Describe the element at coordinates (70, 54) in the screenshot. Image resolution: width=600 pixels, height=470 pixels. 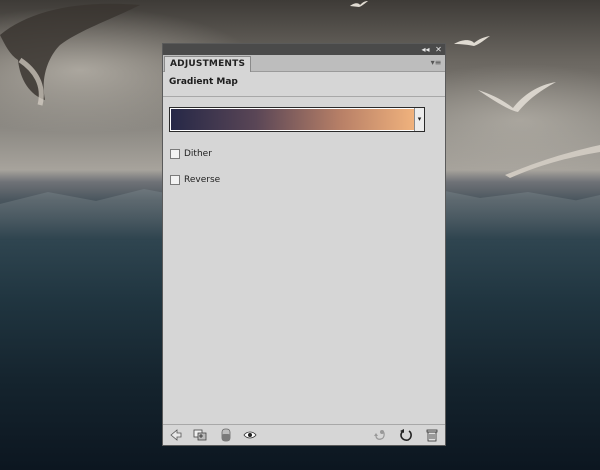
I see `seagull-left` at that location.